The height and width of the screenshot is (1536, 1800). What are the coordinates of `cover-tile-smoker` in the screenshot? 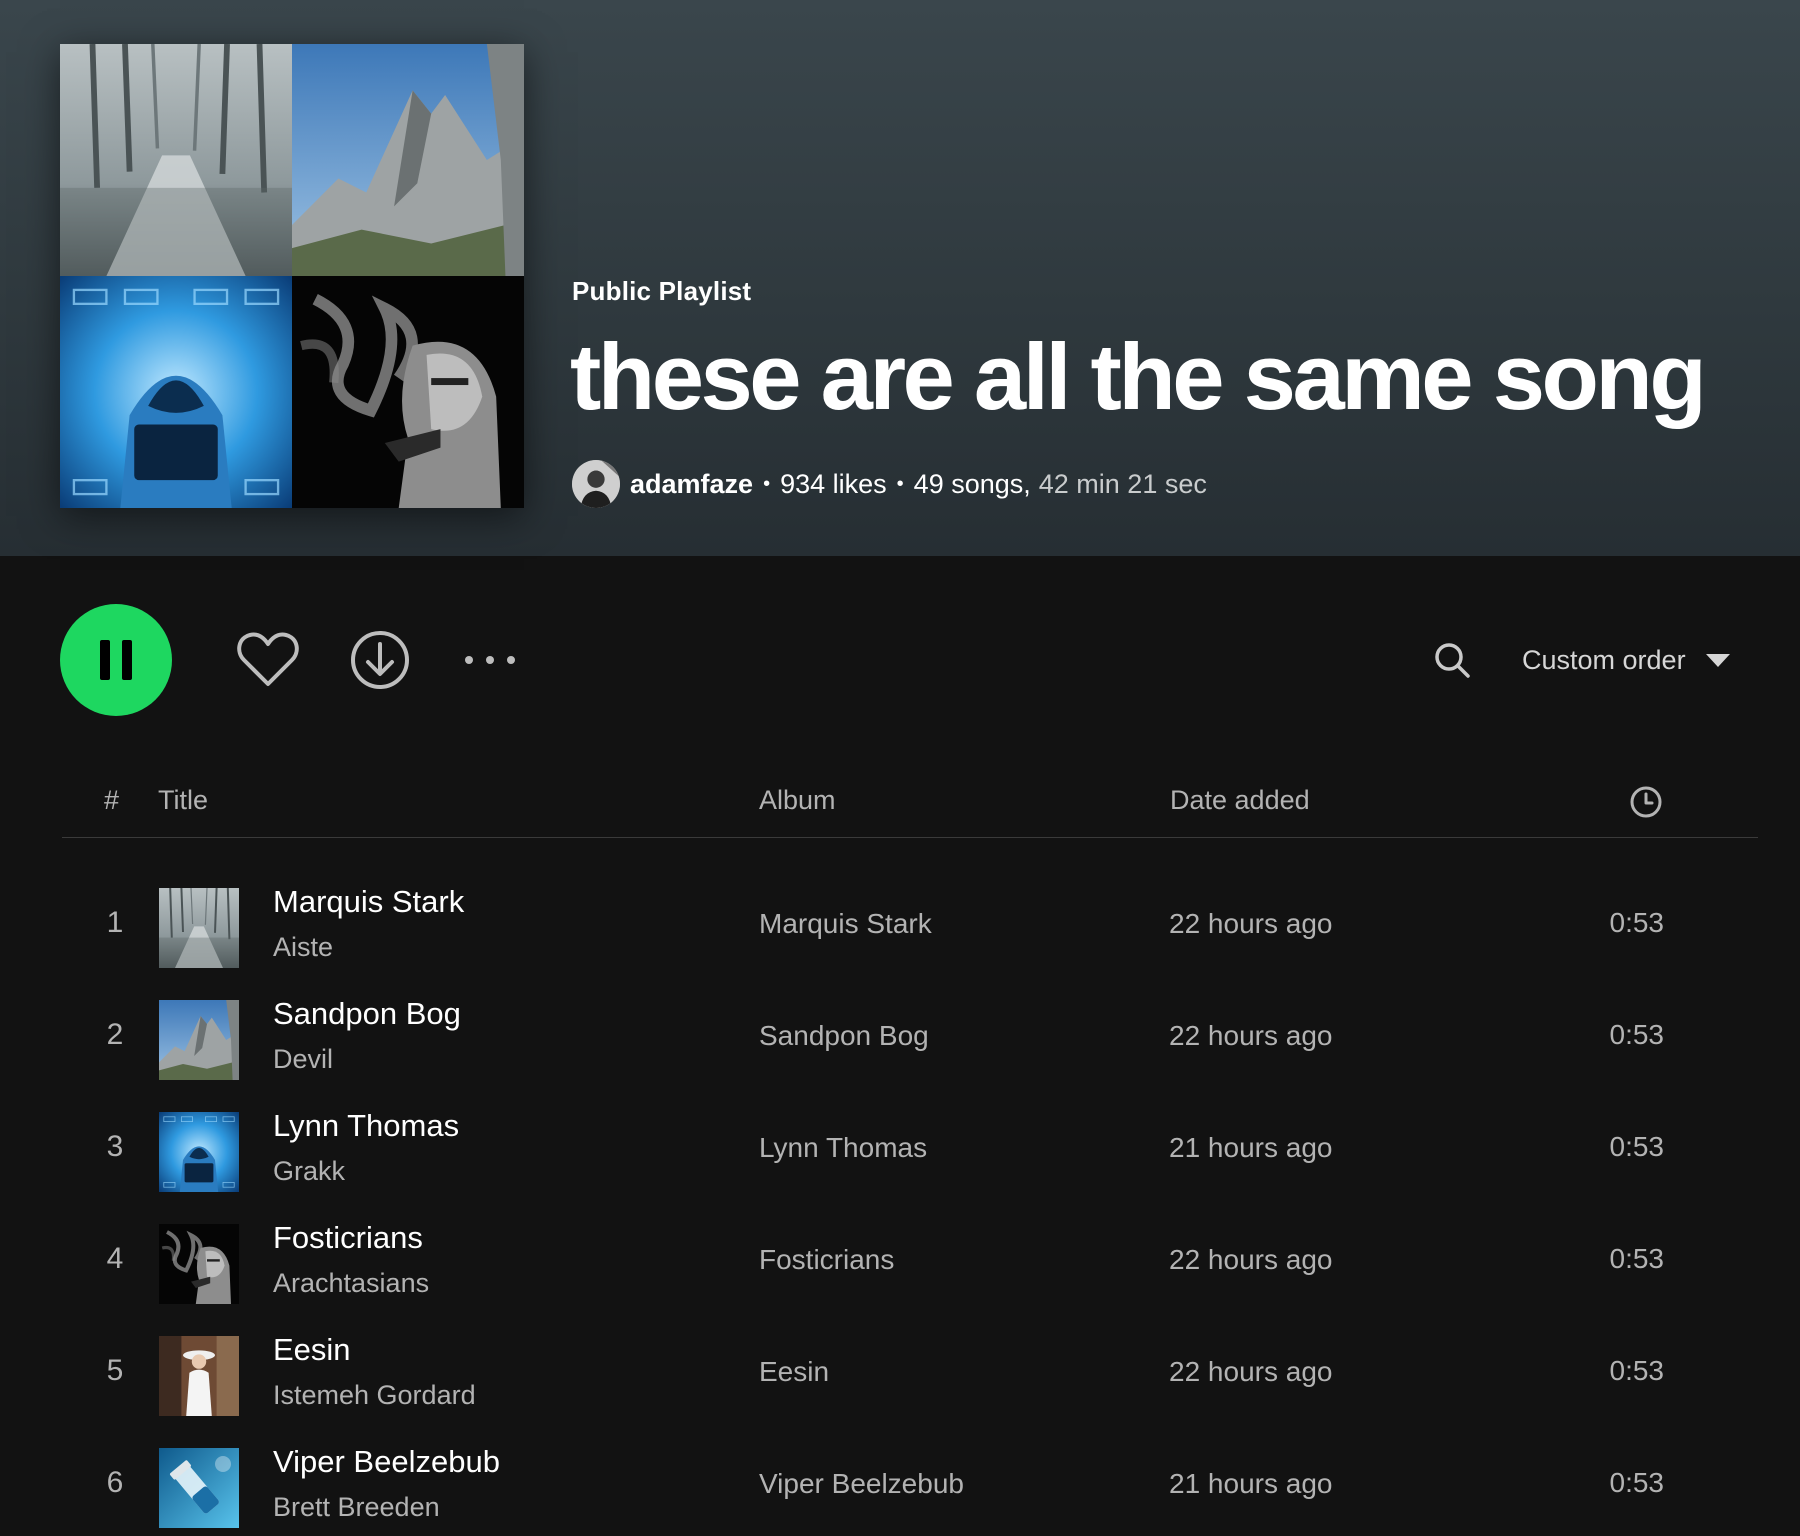 It's located at (408, 392).